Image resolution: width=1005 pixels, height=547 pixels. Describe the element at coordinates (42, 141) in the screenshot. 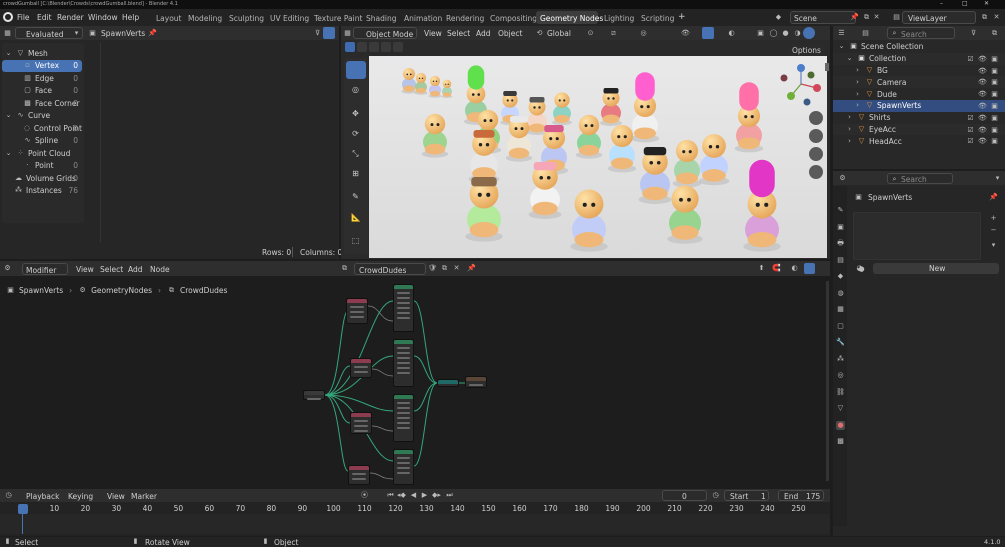

I see `spreadsheet-item-spline: ∿ Spline 0` at that location.